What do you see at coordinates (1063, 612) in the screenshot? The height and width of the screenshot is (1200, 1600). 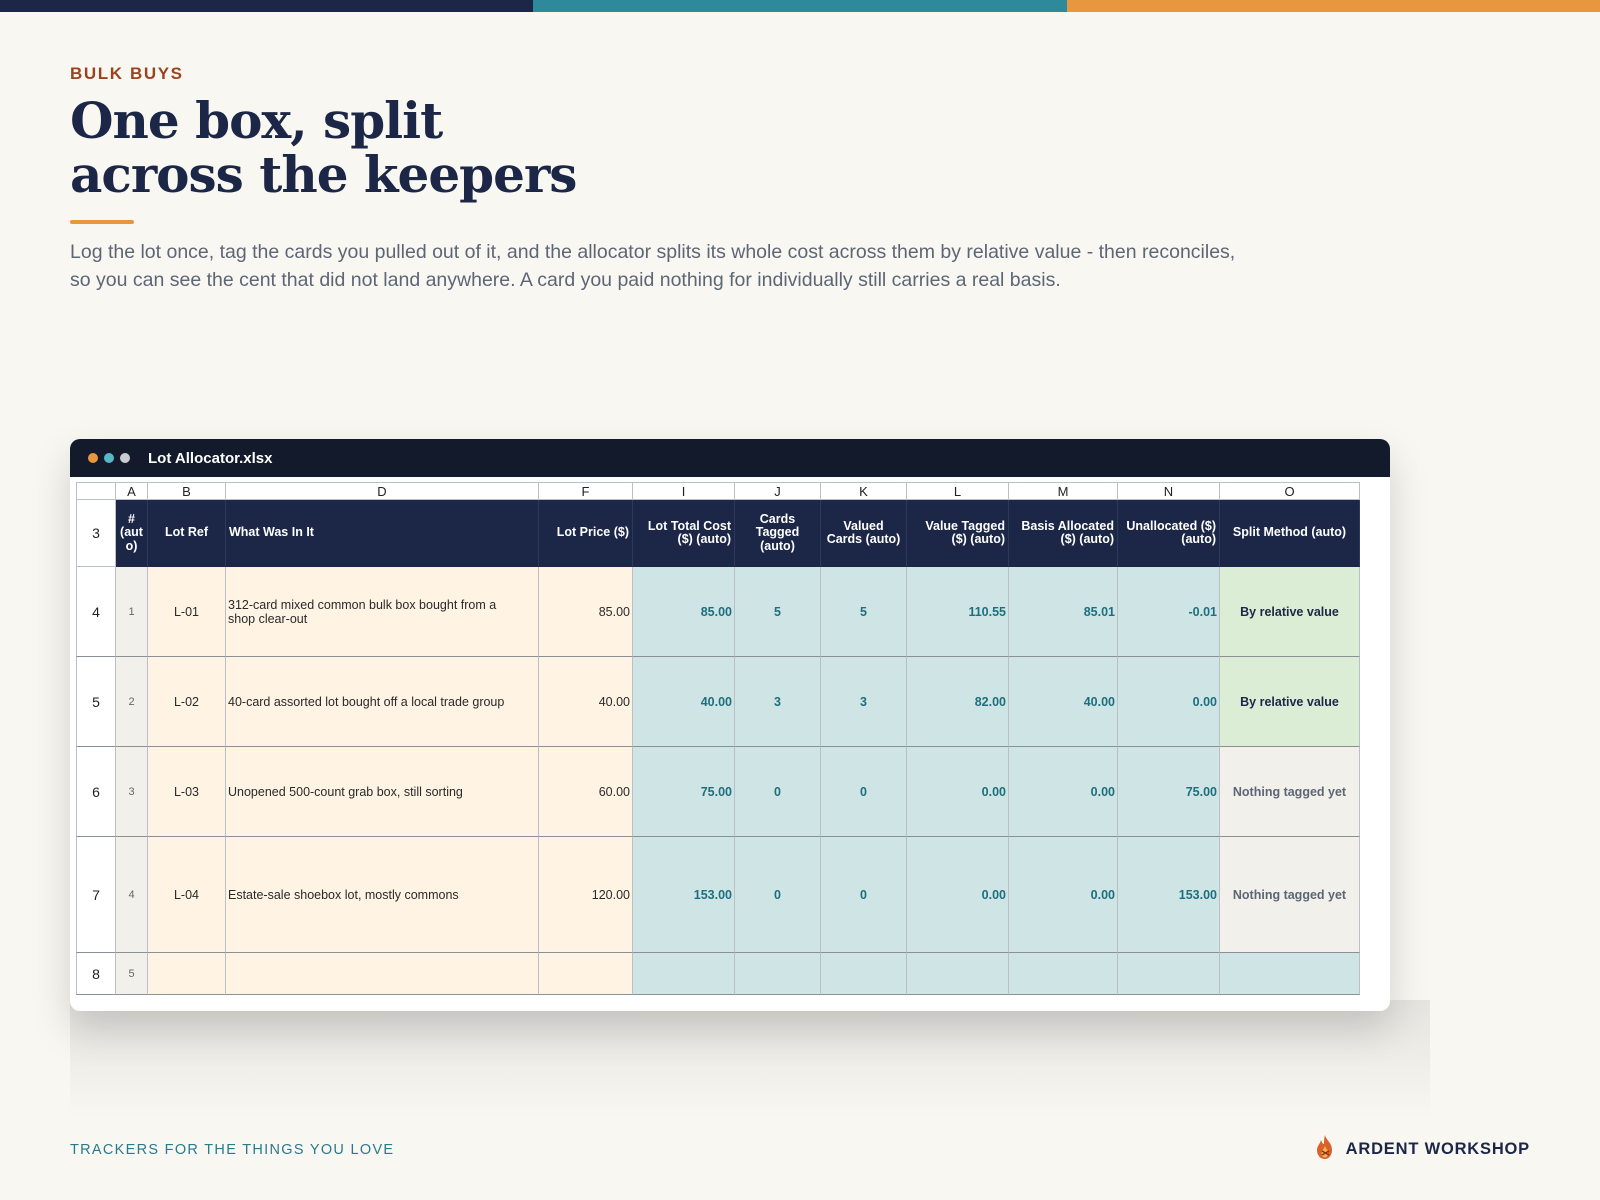 I see `basis-allocated-cell: 85.01` at bounding box center [1063, 612].